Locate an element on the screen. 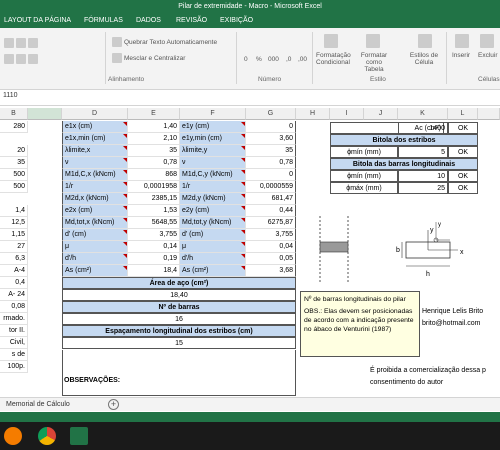 The height and width of the screenshot is (450, 500). cell-styles-button: Estilos de Célula is located at coordinates (424, 59).